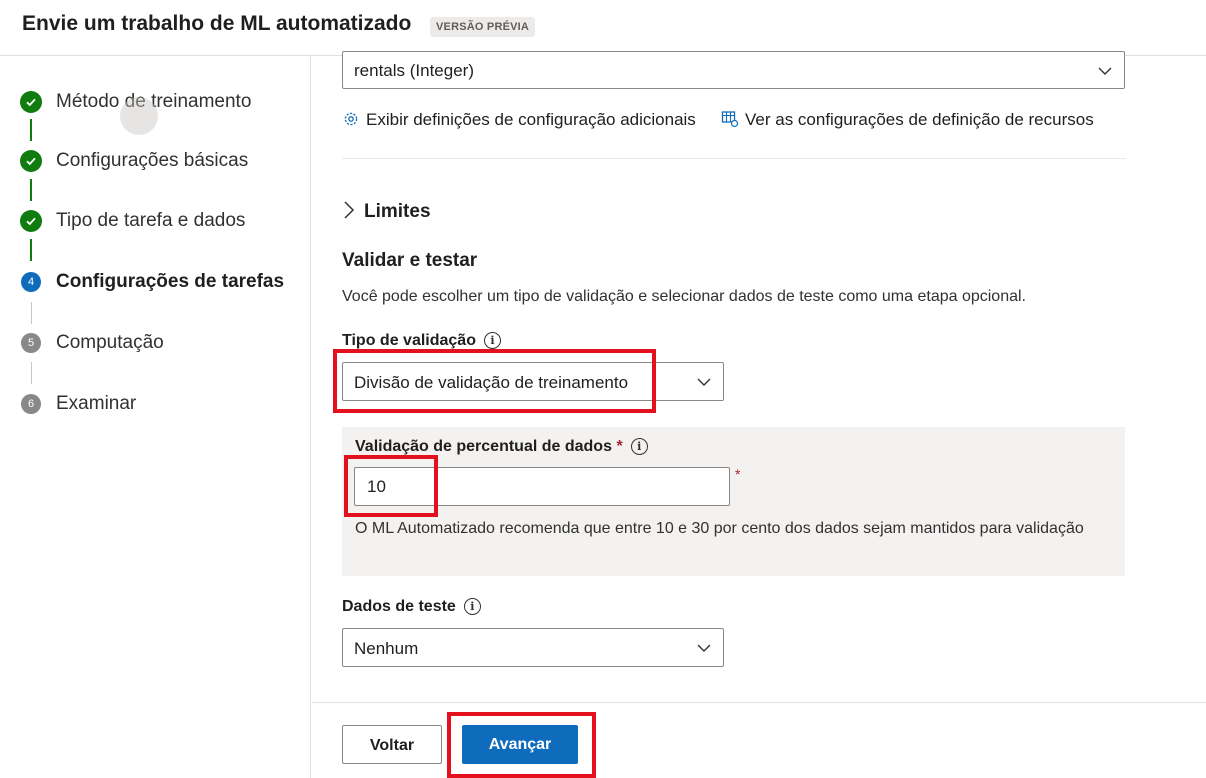 Image resolution: width=1206 pixels, height=778 pixels. Describe the element at coordinates (399, 606) in the screenshot. I see `field-label: Dados de teste` at that location.